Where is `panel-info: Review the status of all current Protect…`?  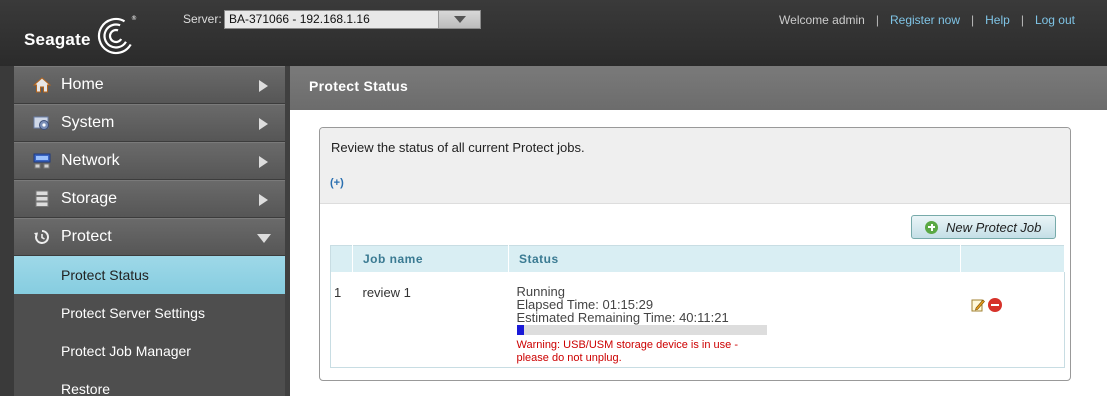 panel-info: Review the status of all current Protect… is located at coordinates (695, 166).